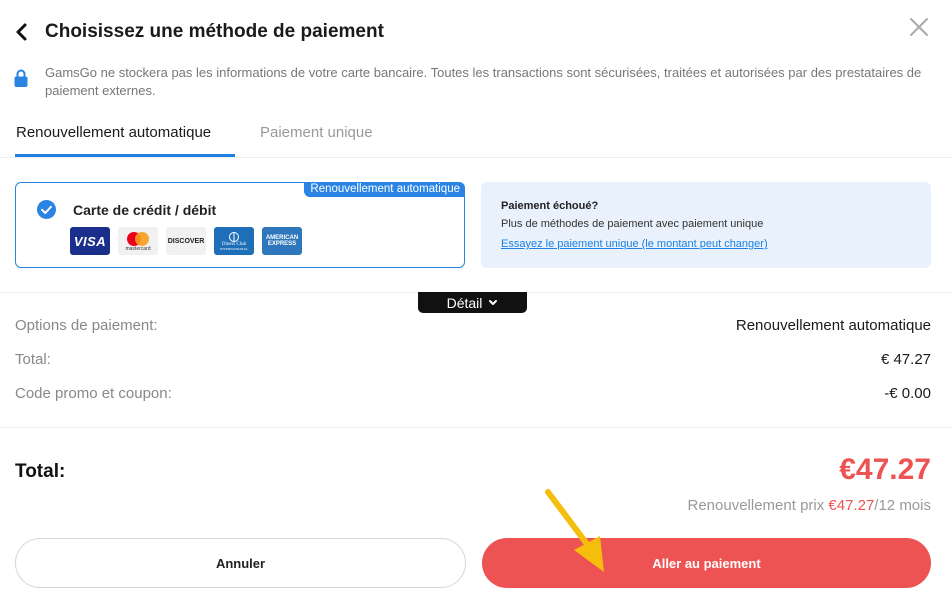 The width and height of the screenshot is (952, 608). What do you see at coordinates (240, 563) in the screenshot?
I see `cancel-button: Annuler` at bounding box center [240, 563].